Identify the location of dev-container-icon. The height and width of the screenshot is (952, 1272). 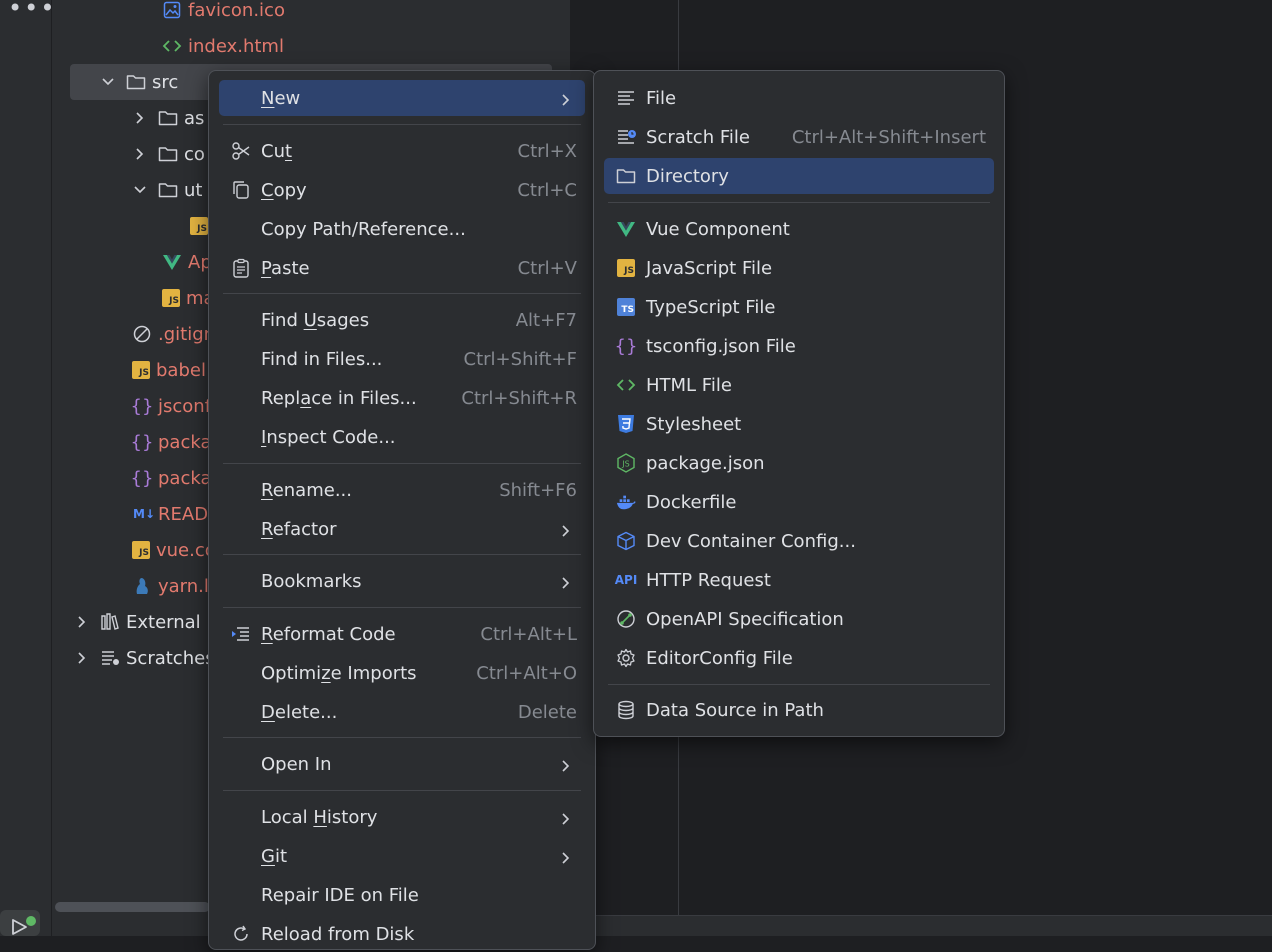
(626, 541).